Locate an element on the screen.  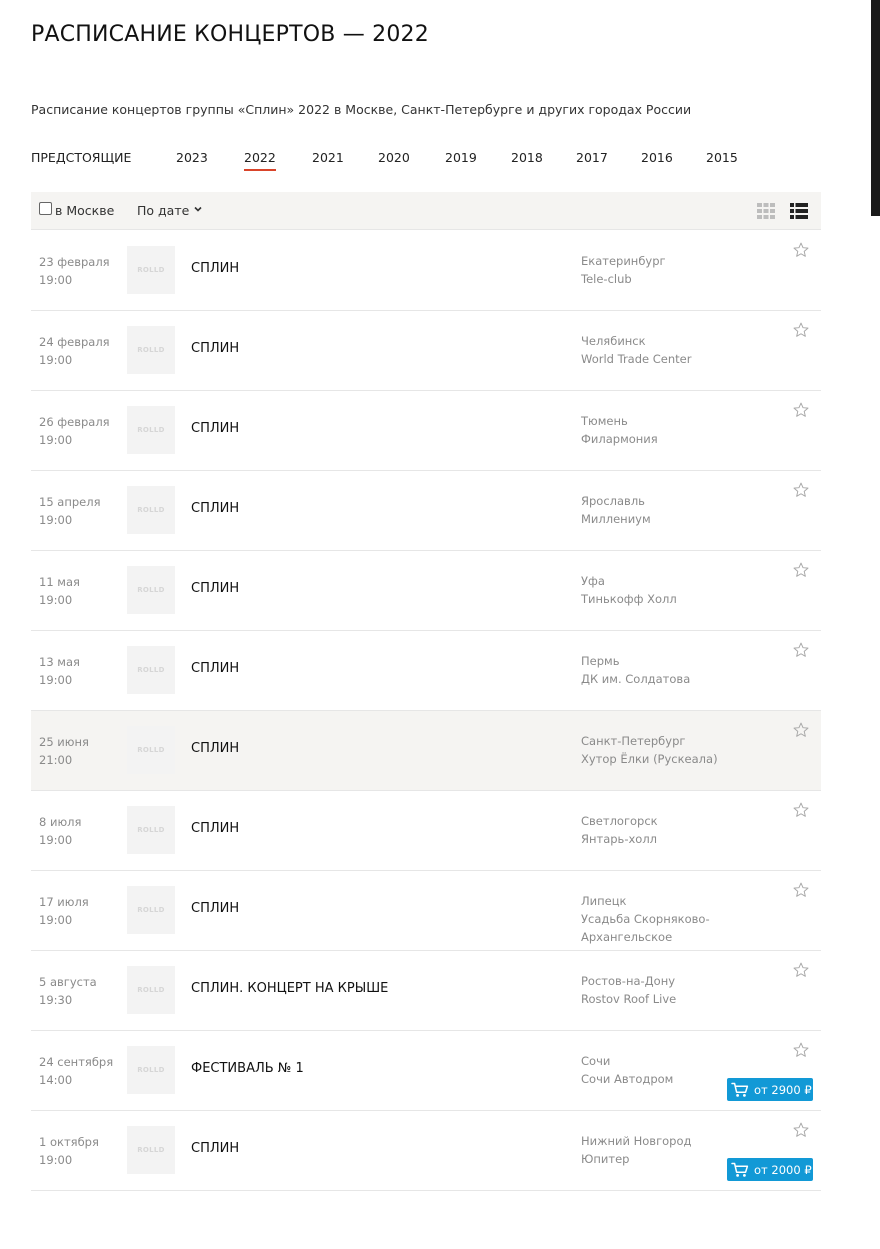
tab-upcoming: ПРЕДСТОЯЩИЕ is located at coordinates (81, 157).